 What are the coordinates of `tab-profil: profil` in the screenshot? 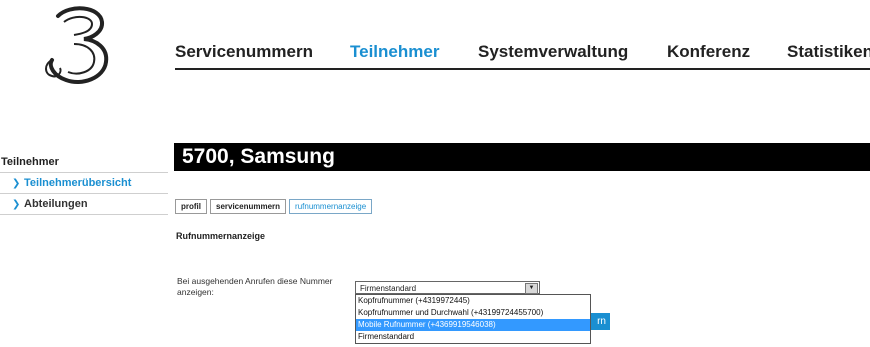 It's located at (191, 206).